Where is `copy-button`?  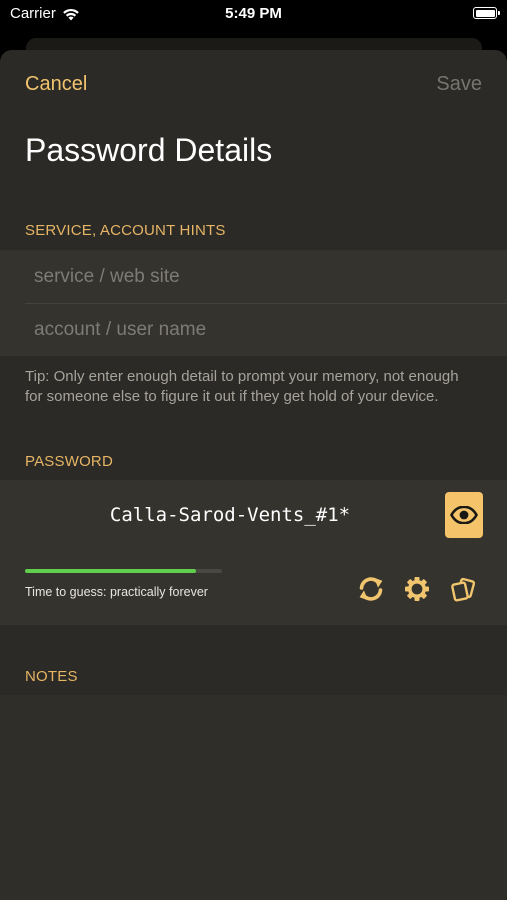 copy-button is located at coordinates (464, 589).